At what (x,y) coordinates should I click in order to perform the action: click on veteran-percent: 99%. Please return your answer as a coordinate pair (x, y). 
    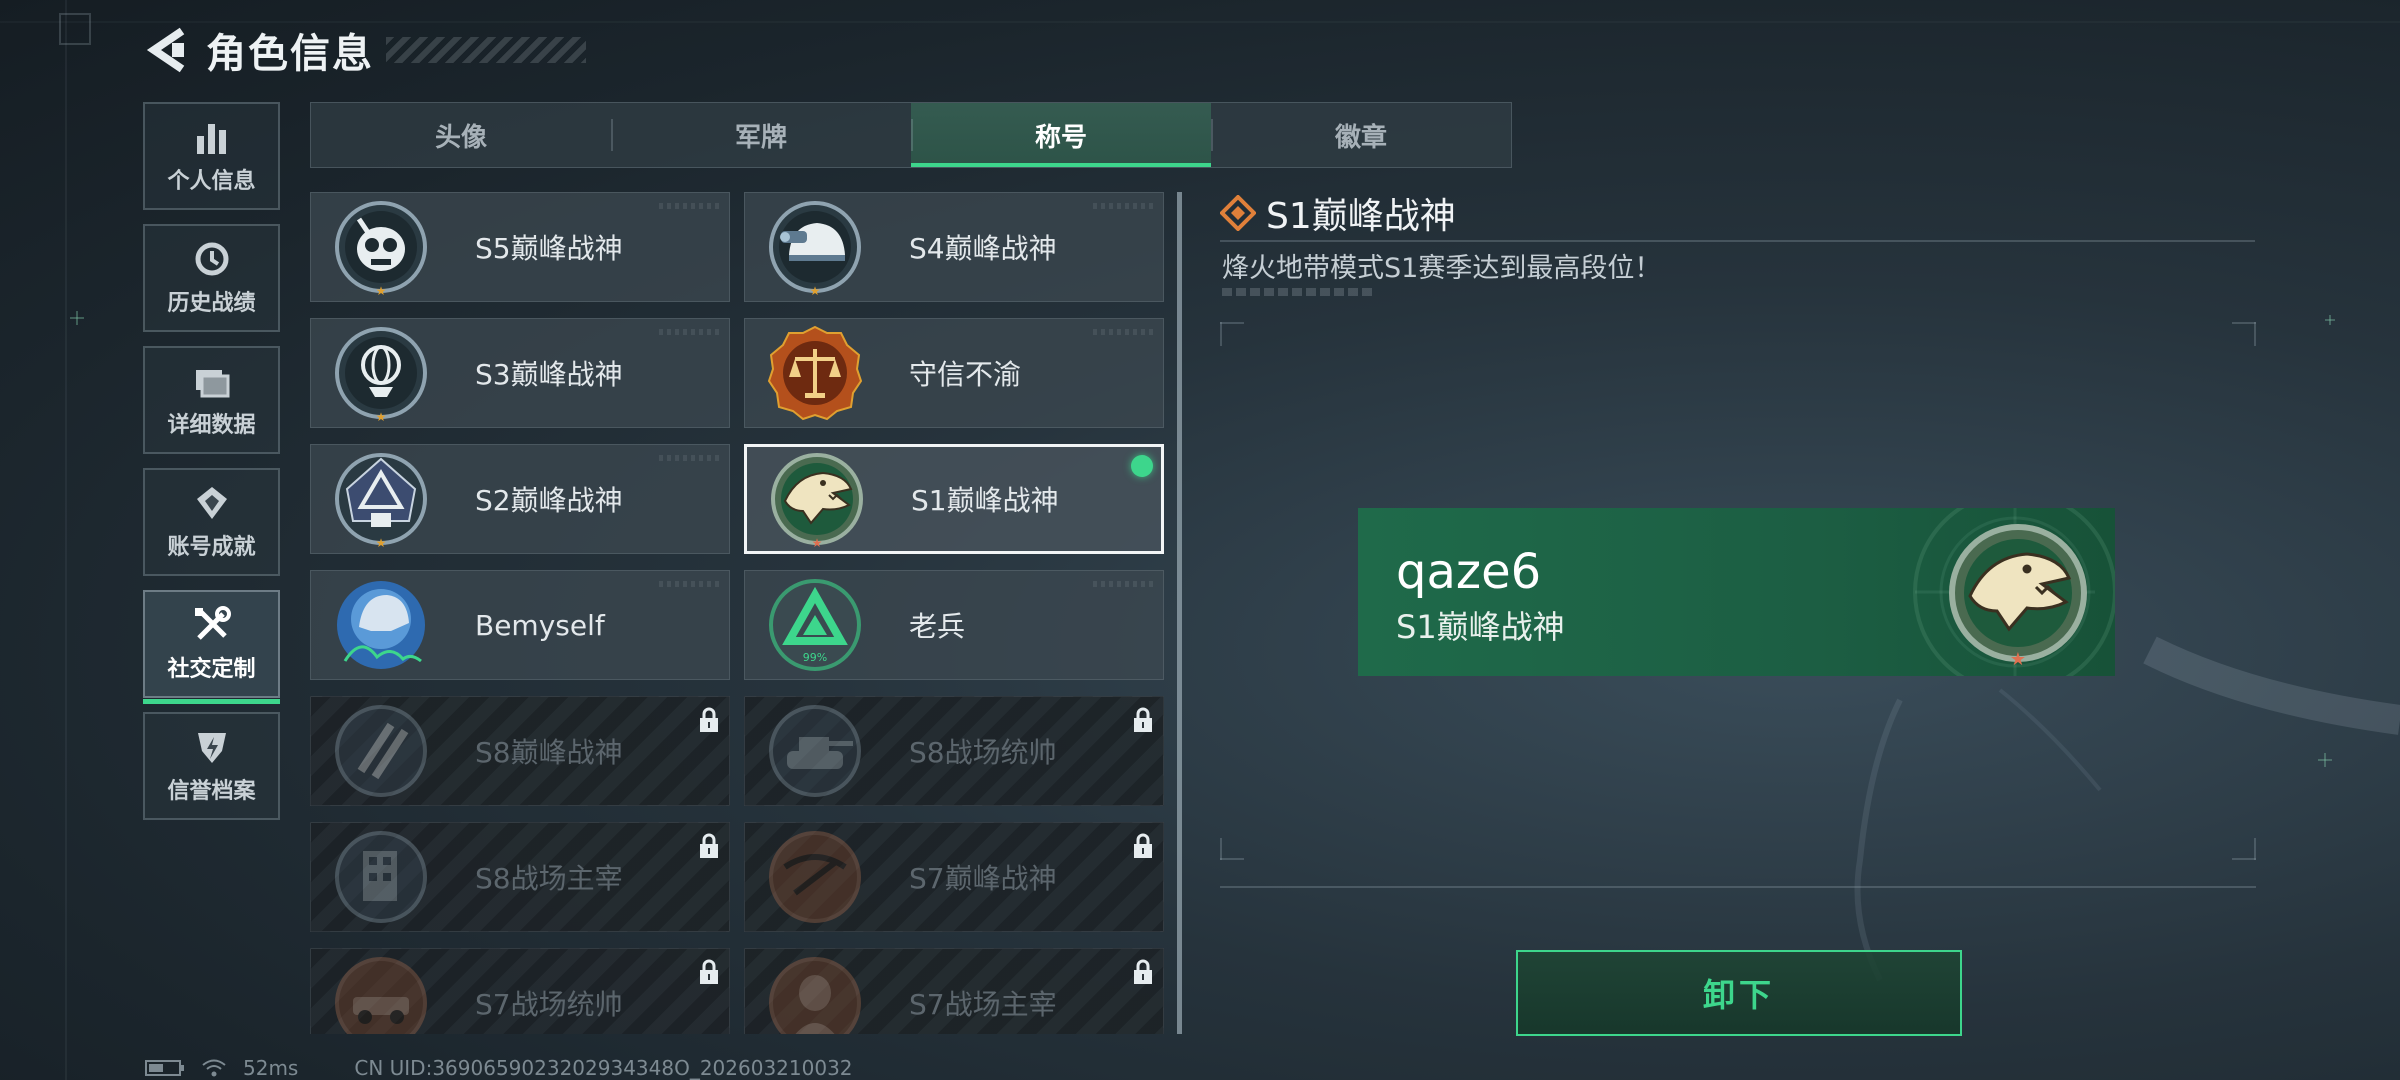
    Looking at the image, I should click on (815, 657).